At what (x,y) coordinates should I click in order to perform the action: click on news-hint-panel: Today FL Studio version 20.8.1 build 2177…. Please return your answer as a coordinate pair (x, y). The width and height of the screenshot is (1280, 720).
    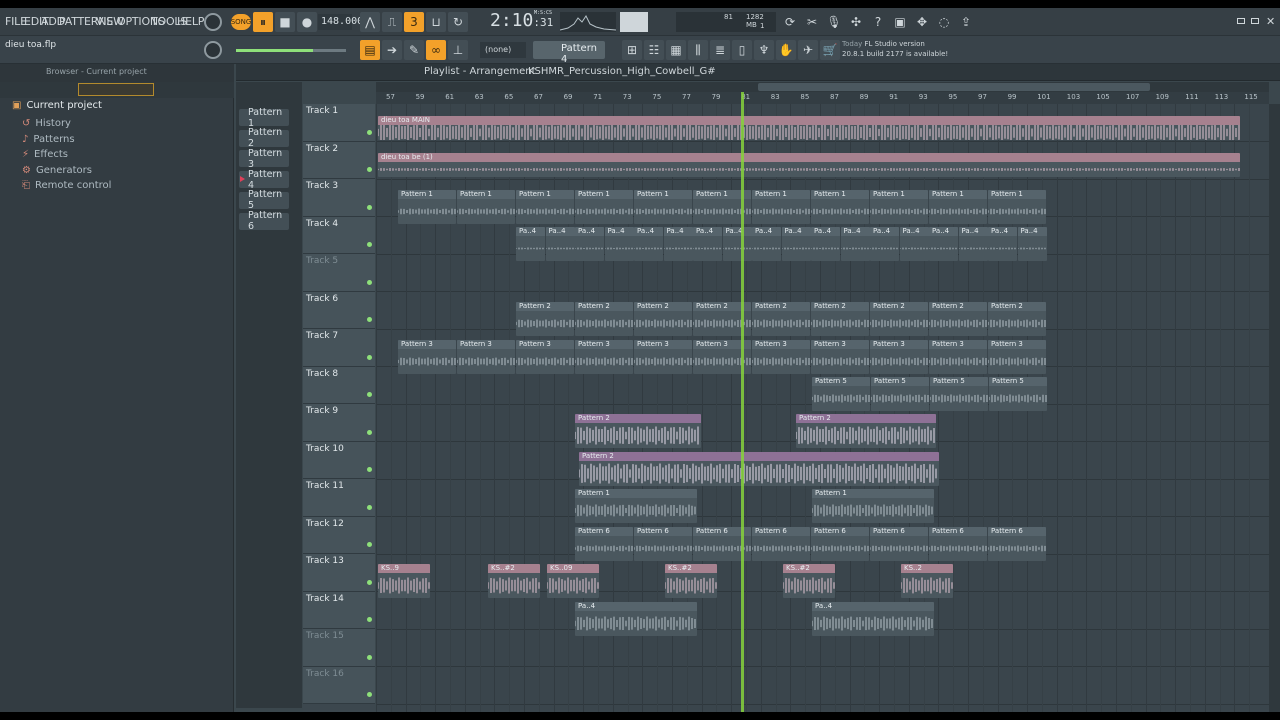
    Looking at the image, I should click on (897, 50).